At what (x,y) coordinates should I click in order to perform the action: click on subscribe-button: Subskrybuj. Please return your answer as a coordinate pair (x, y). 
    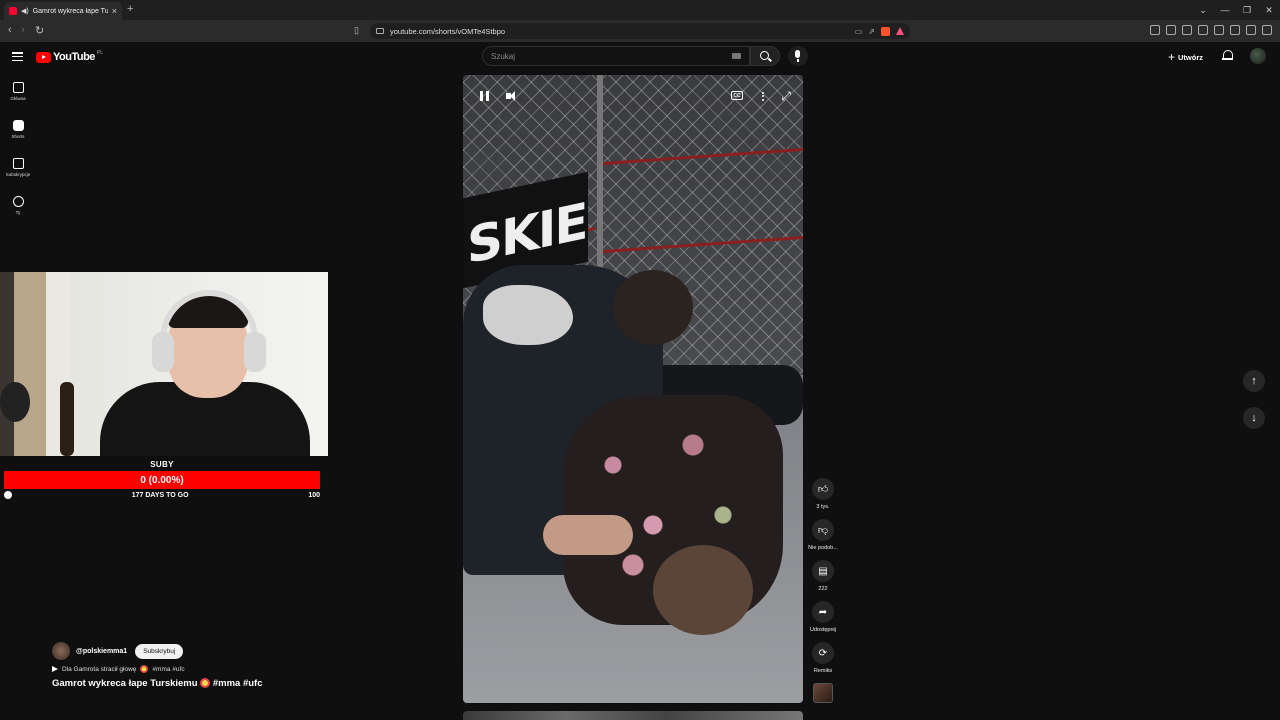
    Looking at the image, I should click on (159, 651).